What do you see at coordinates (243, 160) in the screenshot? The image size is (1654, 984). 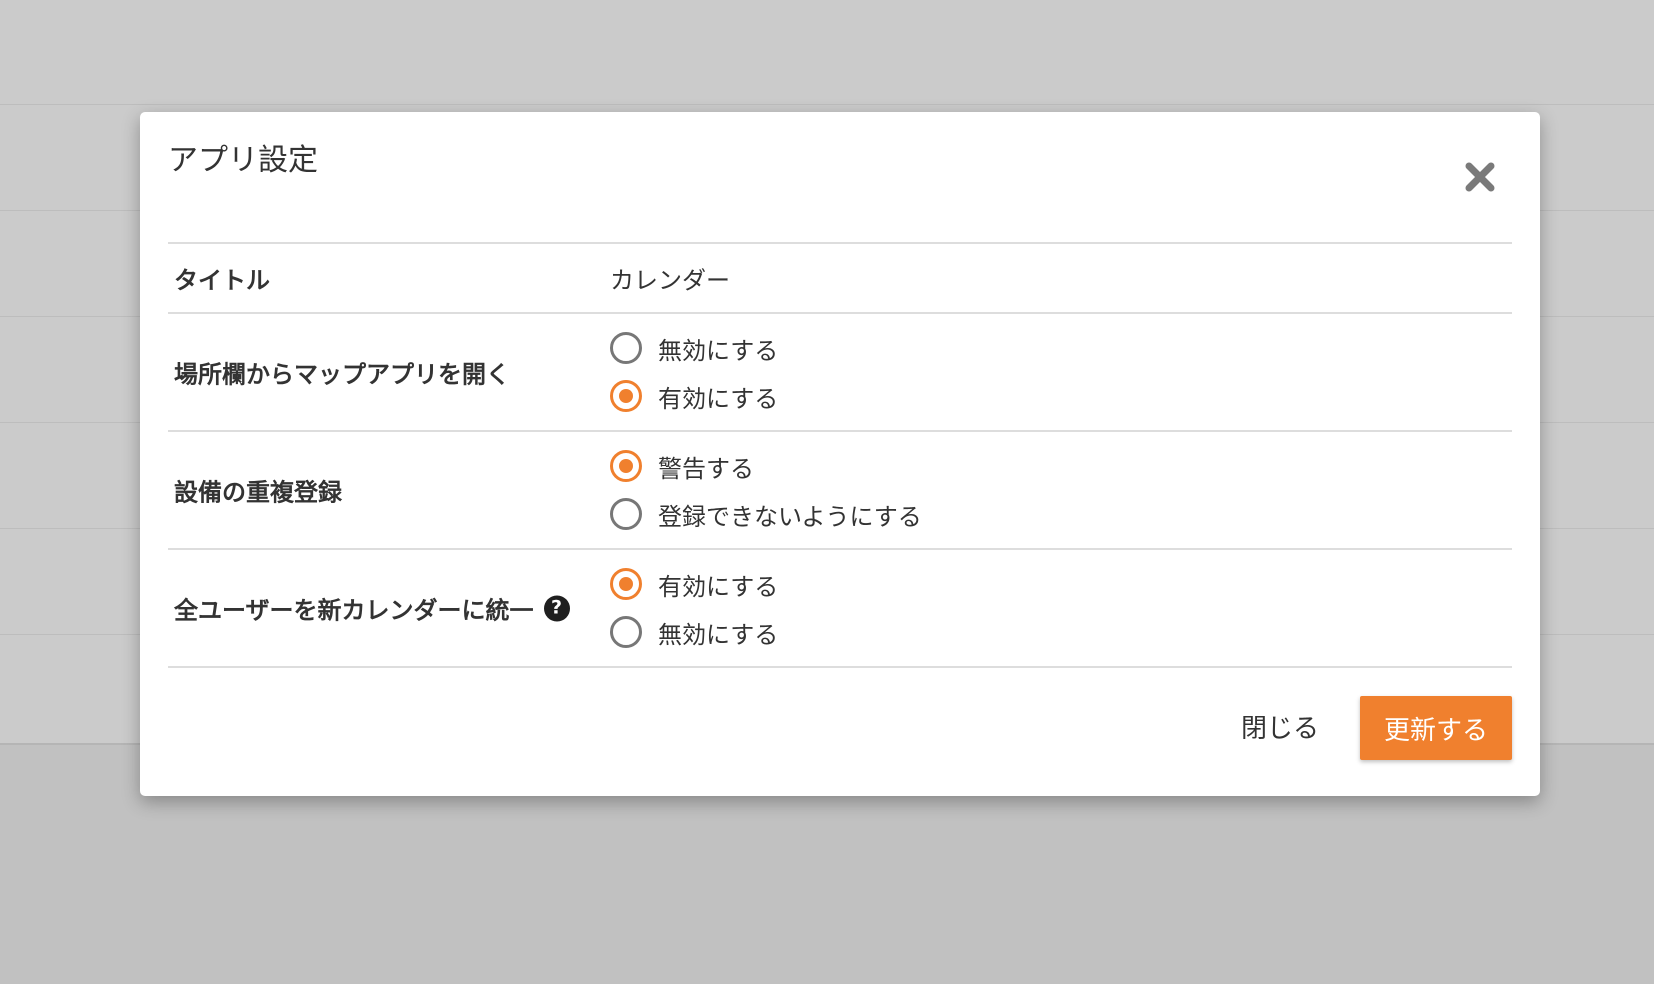 I see `dialog-title: アプリ設定` at bounding box center [243, 160].